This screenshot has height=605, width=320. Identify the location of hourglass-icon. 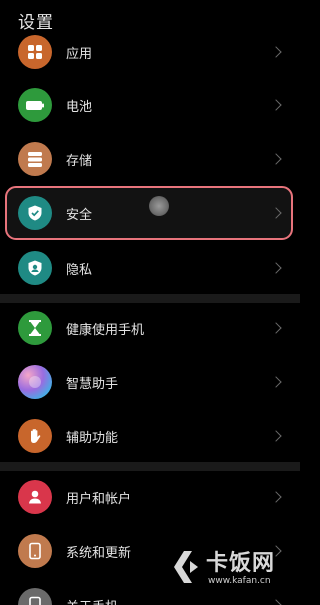
(35, 328).